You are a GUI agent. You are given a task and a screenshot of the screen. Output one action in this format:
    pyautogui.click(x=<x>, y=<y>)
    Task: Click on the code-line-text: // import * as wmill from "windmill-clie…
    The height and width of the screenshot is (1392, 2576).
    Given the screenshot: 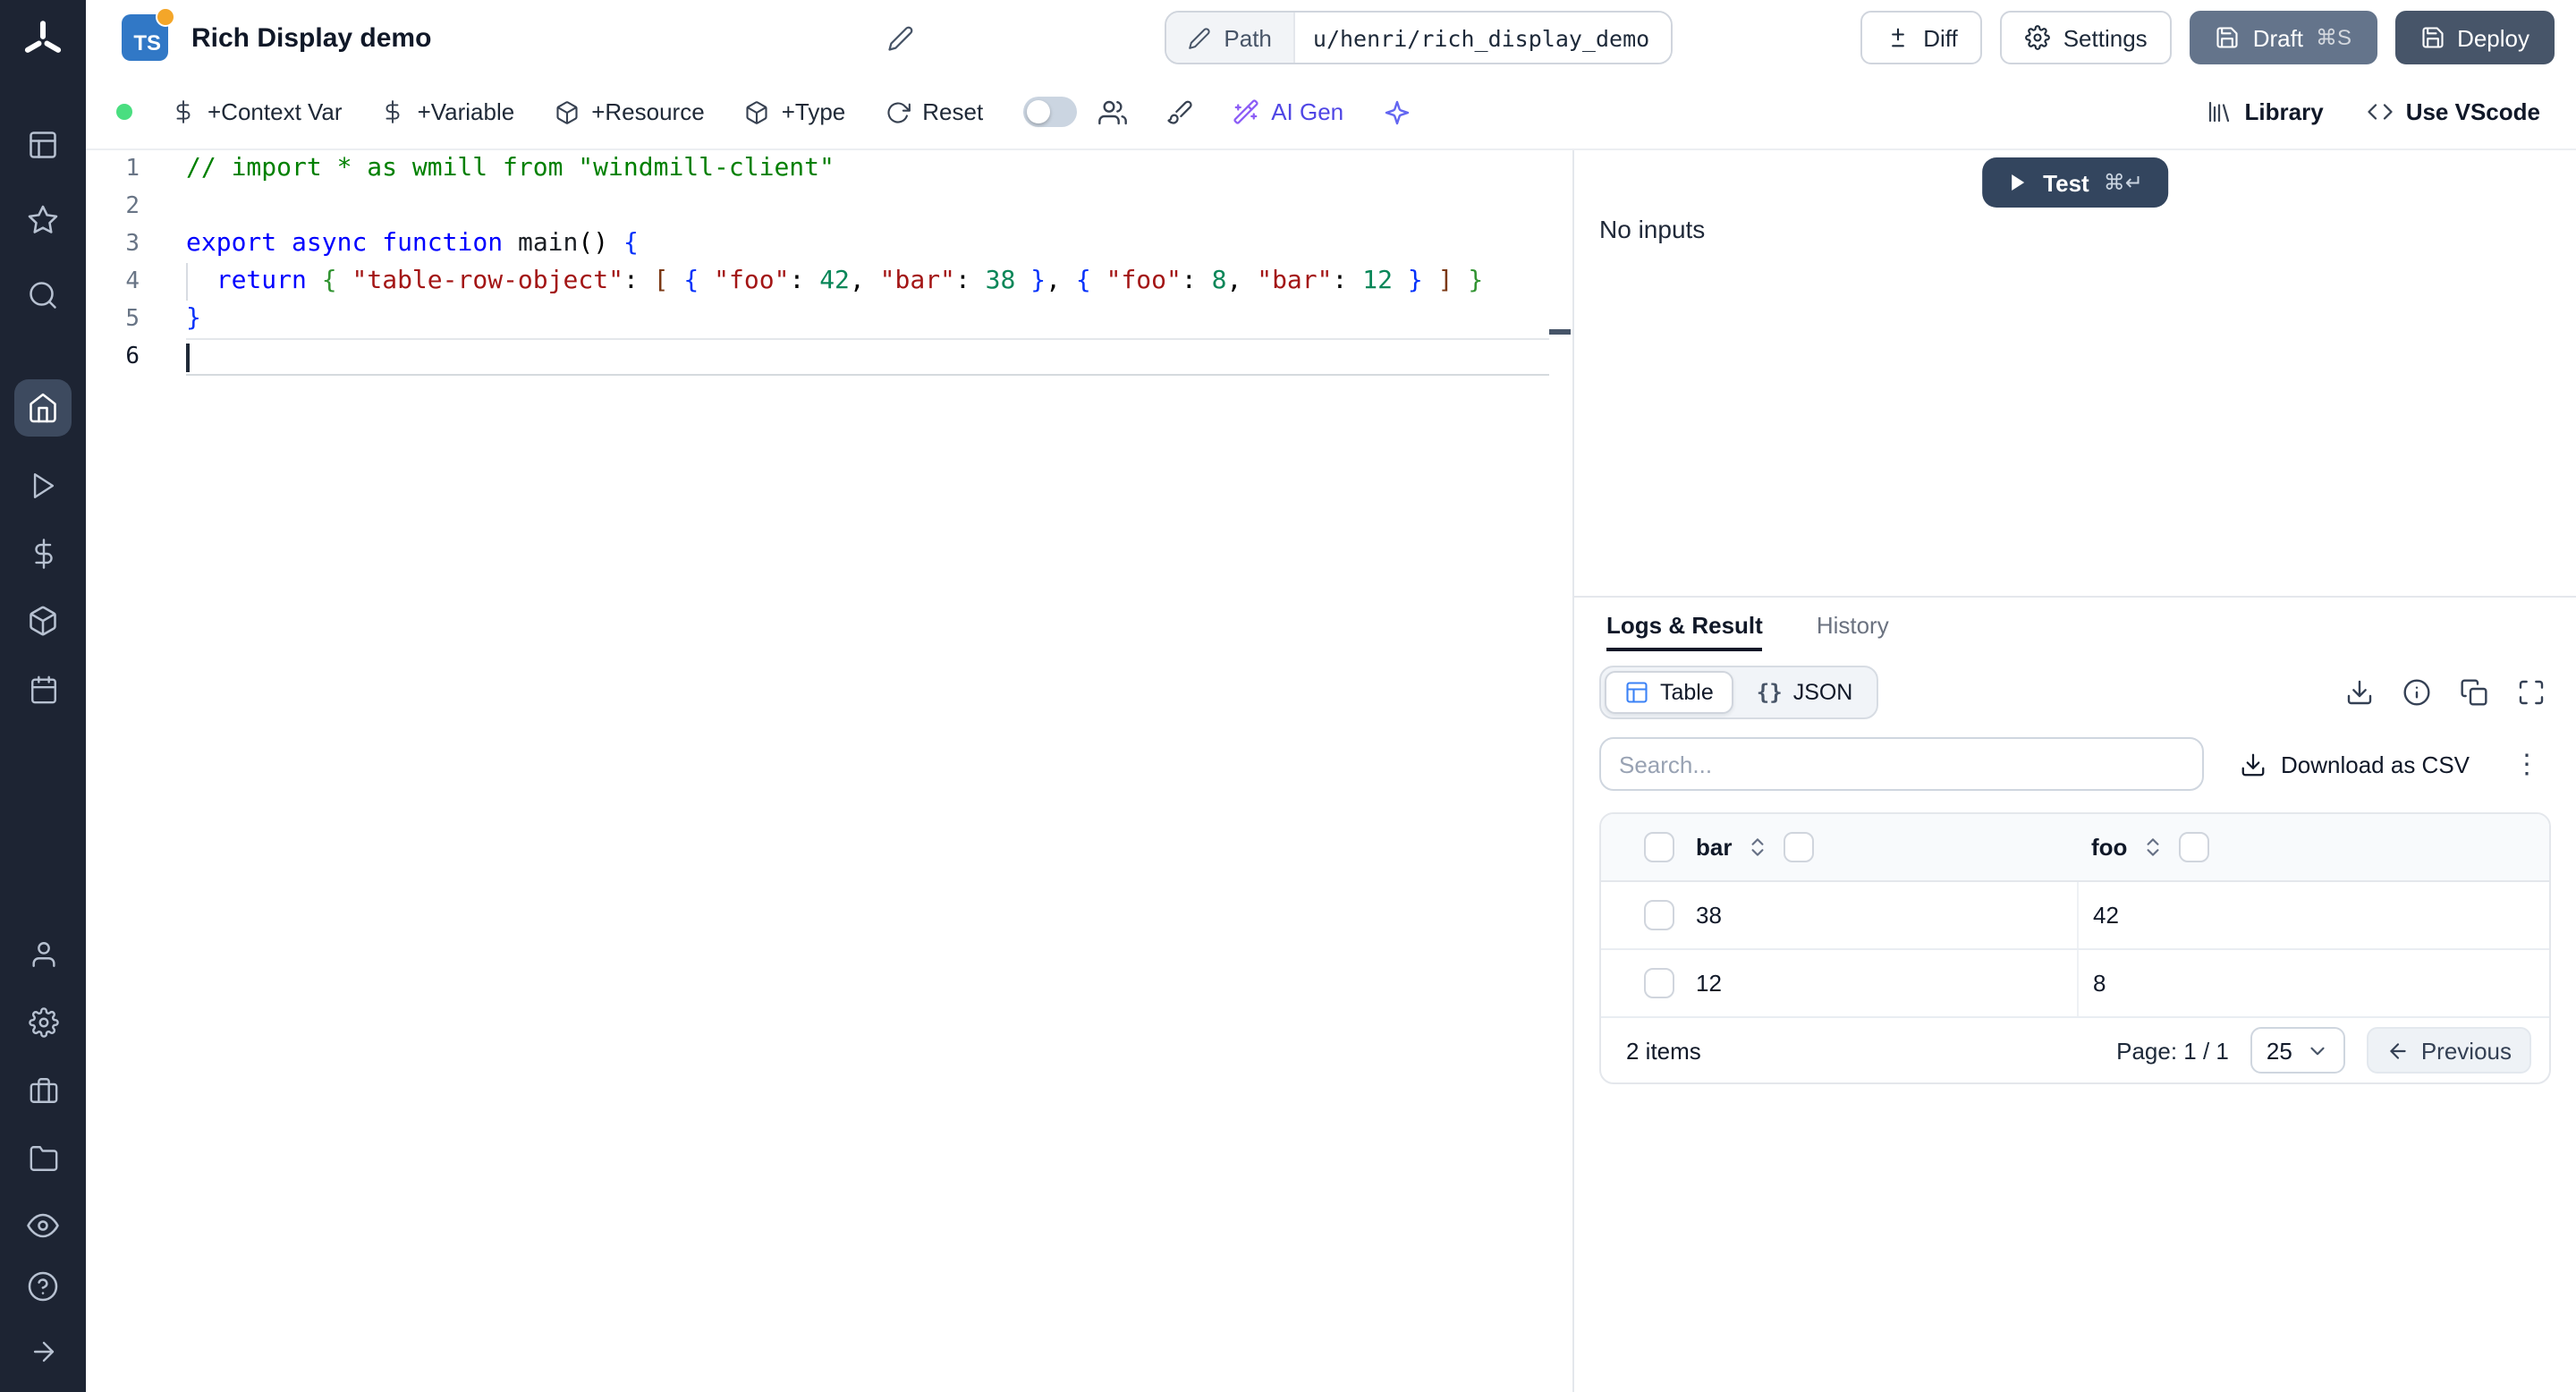 What is the action you would take?
    pyautogui.click(x=510, y=168)
    